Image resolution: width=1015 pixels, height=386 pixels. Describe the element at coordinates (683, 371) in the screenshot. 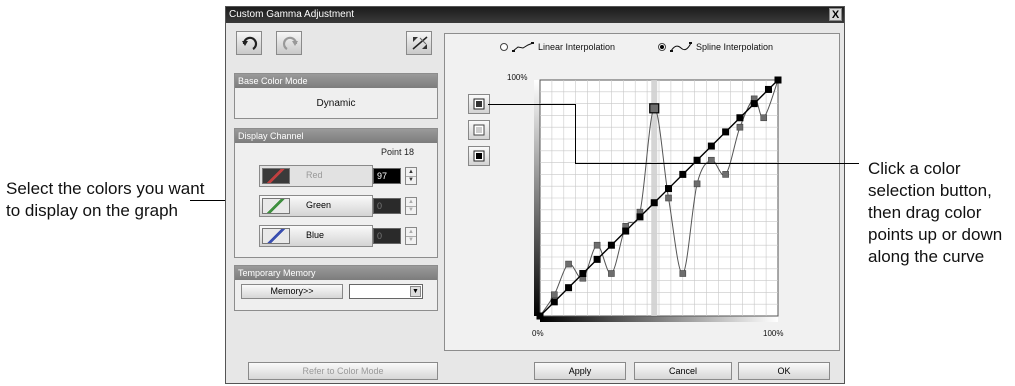

I see `cancel-button: Cancel` at that location.